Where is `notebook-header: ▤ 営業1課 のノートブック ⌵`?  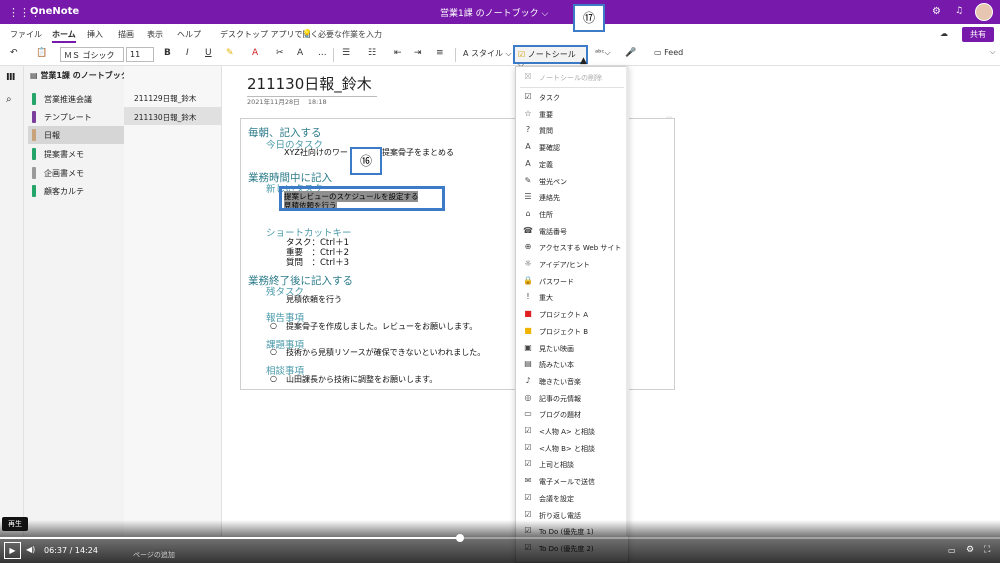
notebook-header: ▤ 営業1課 のノートブック ⌵ is located at coordinates (84, 75).